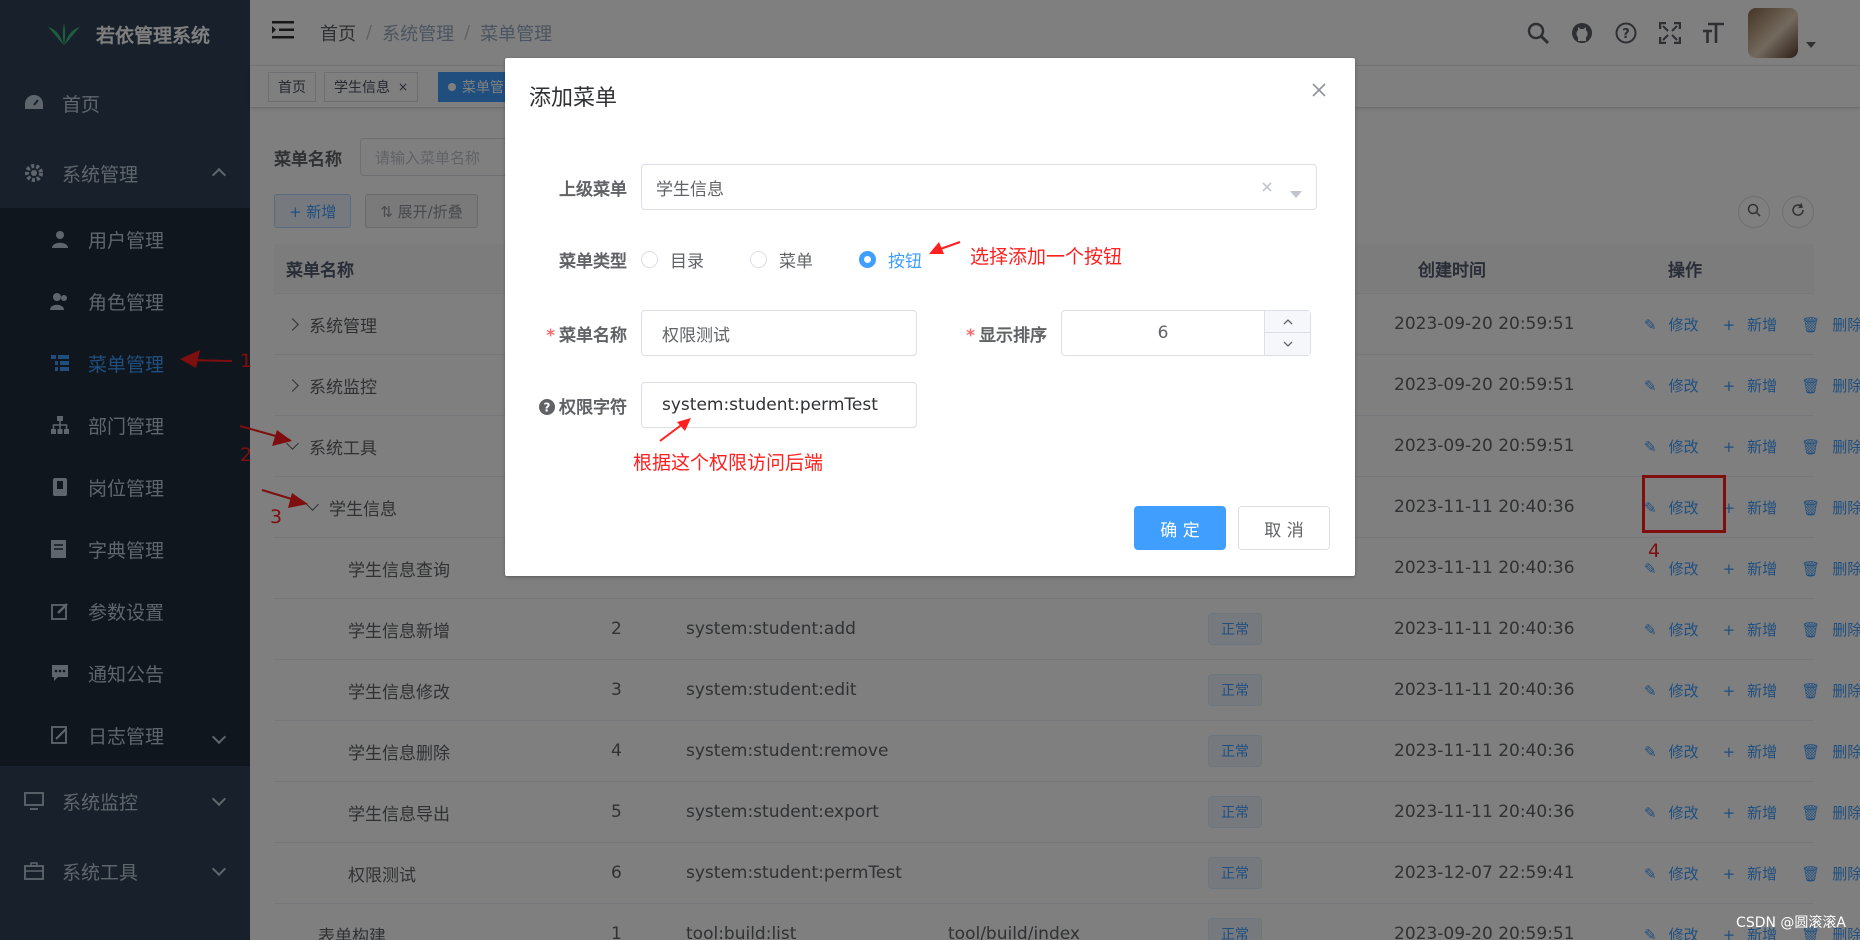 This screenshot has height=940, width=1860. I want to click on annotation-perm-note: 根据这个权限访问后端, so click(728, 463).